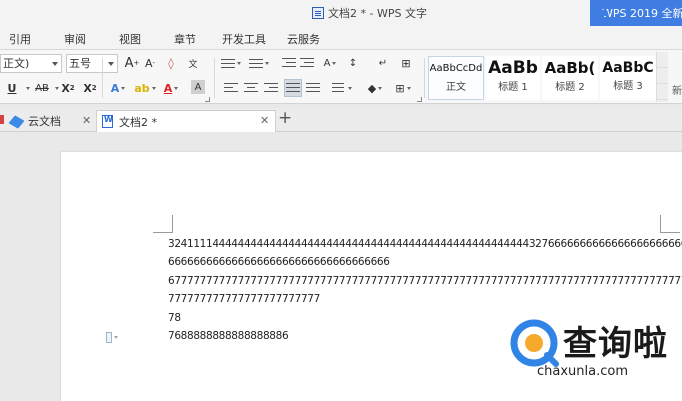 The width and height of the screenshot is (682, 401). I want to click on font-dialog-launcher, so click(207, 99).